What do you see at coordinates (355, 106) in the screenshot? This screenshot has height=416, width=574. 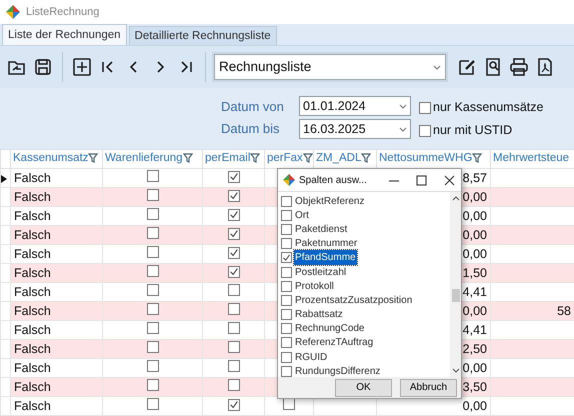 I see `date-field: 01.01.2024` at bounding box center [355, 106].